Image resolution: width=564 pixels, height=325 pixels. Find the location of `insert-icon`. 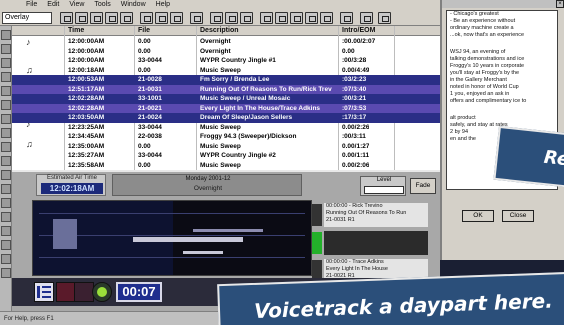

insert-icon is located at coordinates (196, 18).